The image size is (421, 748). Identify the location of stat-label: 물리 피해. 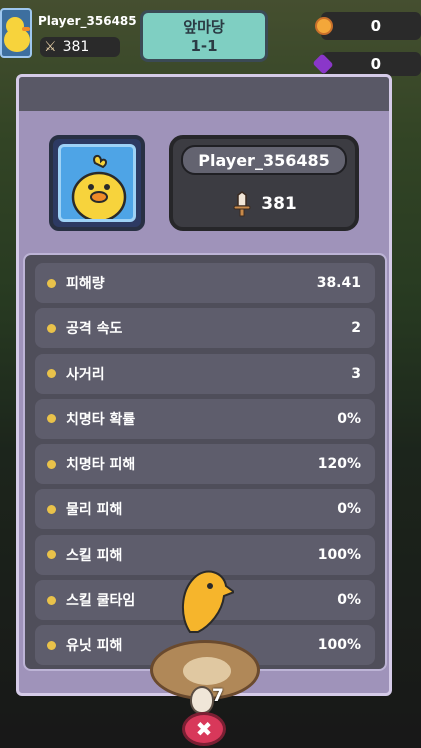
(94, 510).